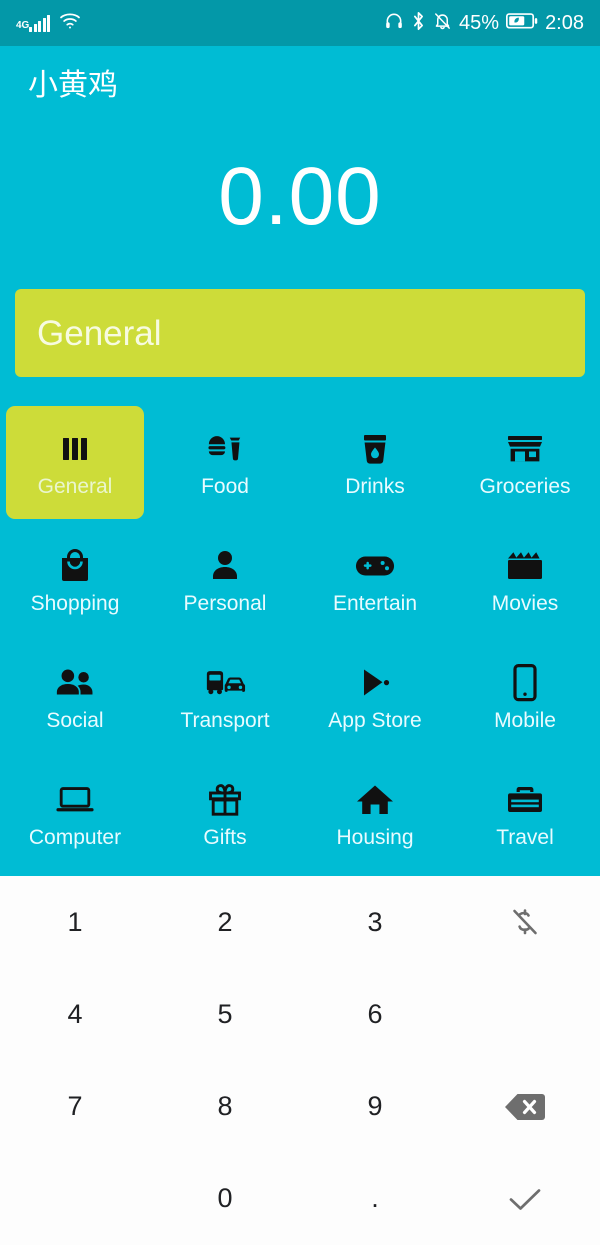 The height and width of the screenshot is (1245, 600). I want to click on category-food: Food, so click(225, 462).